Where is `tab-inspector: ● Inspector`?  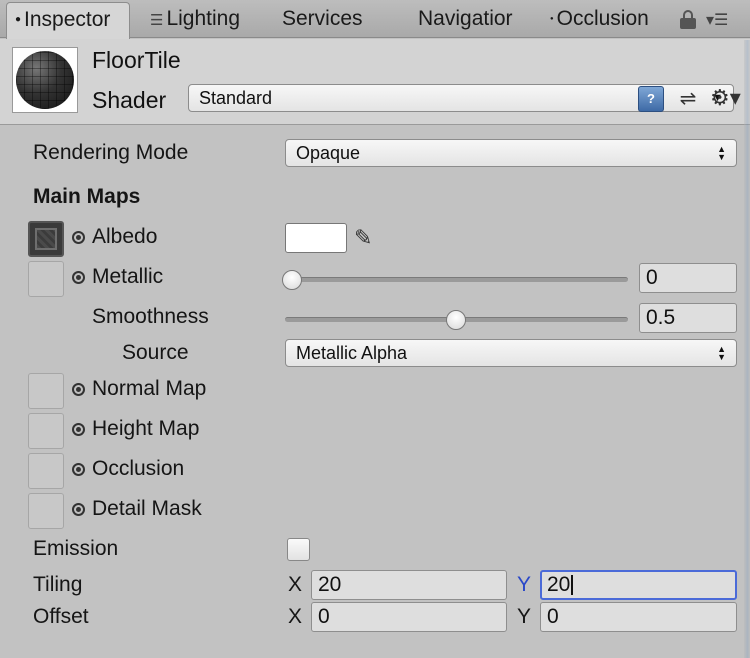 tab-inspector: ● Inspector is located at coordinates (68, 20).